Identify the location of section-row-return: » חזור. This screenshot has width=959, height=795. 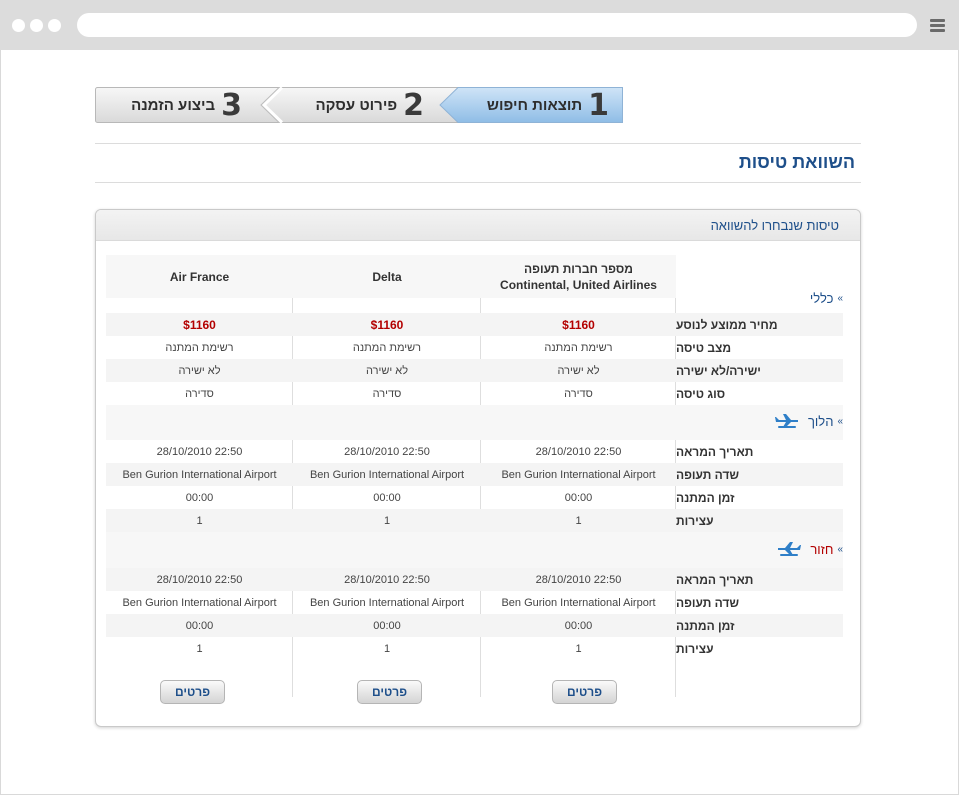
(474, 550).